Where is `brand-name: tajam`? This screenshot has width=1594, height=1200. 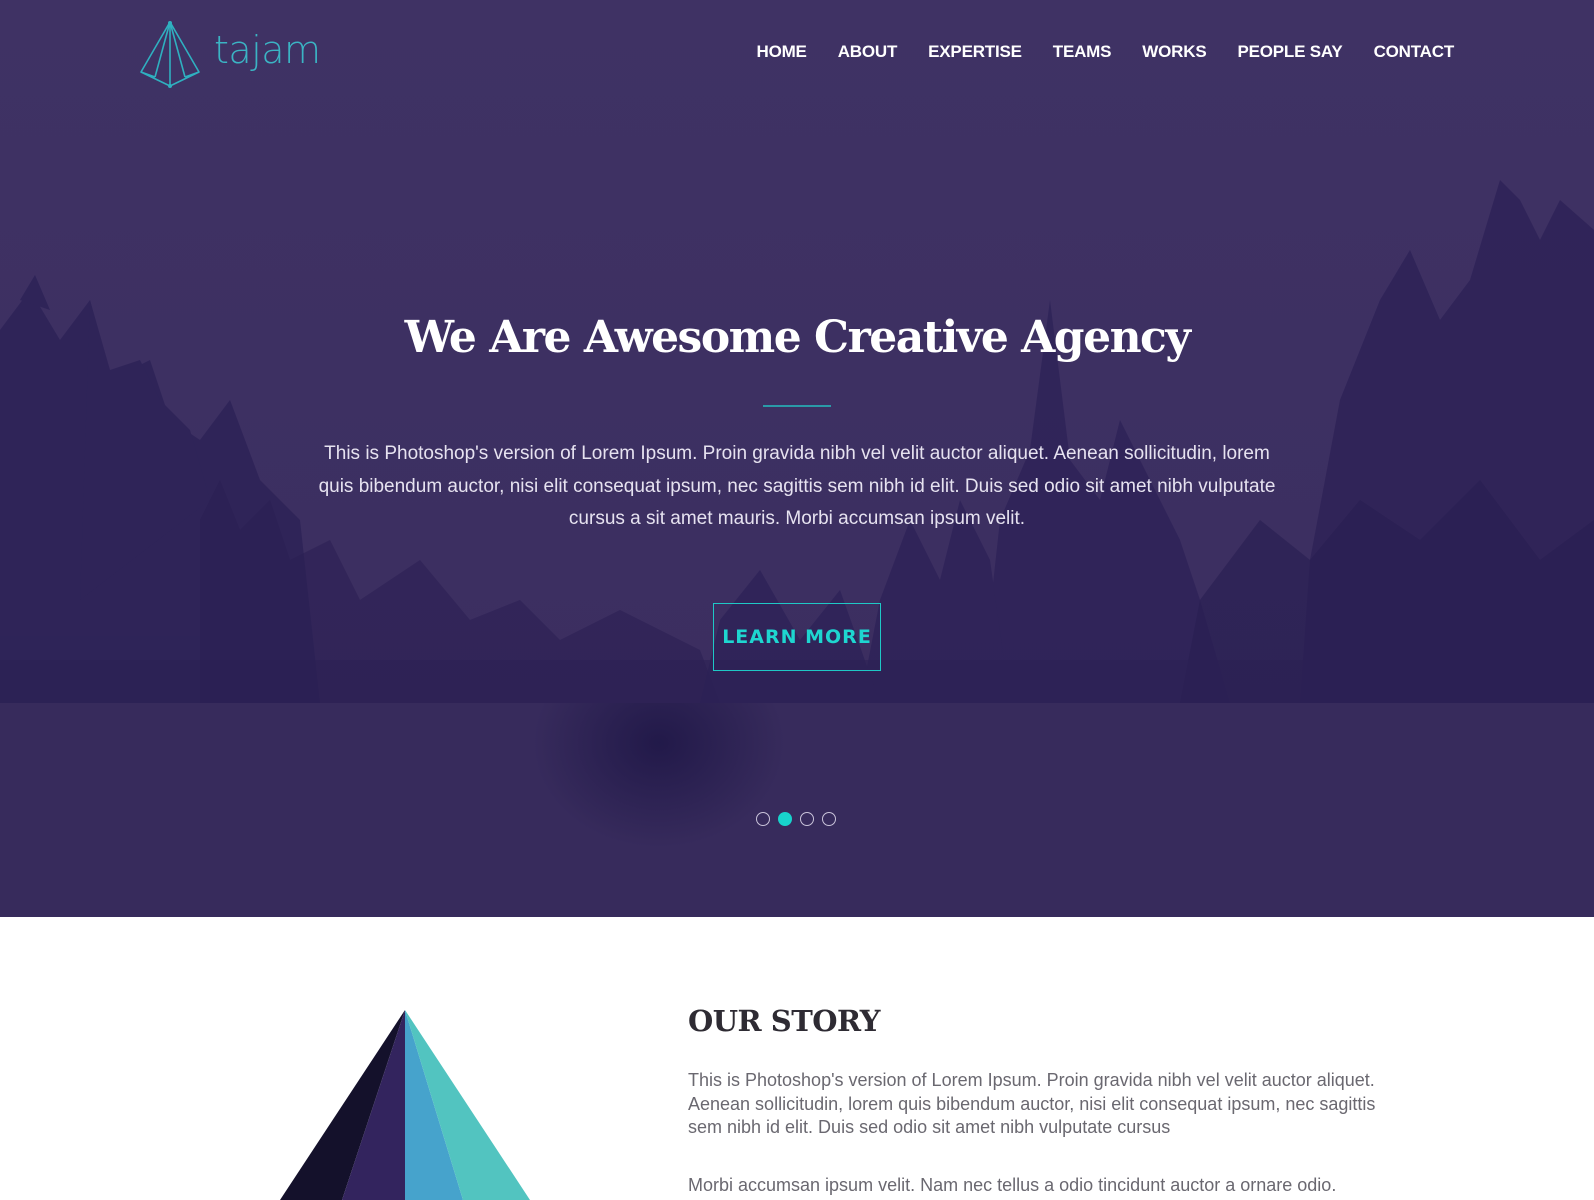
brand-name: tajam is located at coordinates (267, 50).